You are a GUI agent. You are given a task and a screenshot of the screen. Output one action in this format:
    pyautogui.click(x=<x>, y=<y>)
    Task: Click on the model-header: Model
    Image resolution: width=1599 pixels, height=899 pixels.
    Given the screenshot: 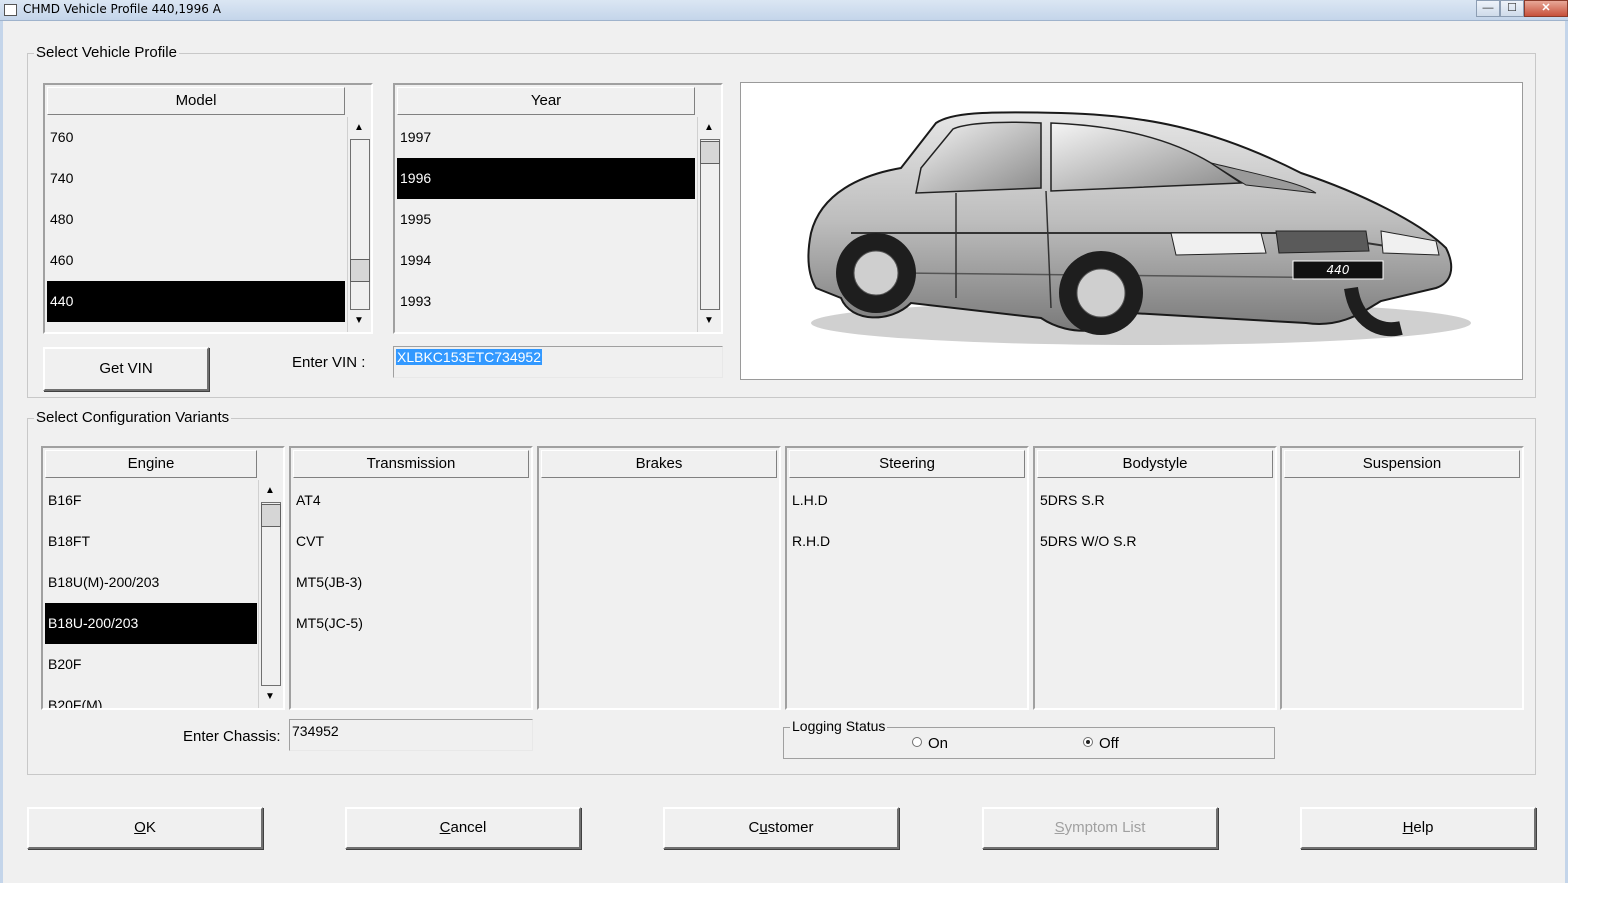 What is the action you would take?
    pyautogui.click(x=196, y=101)
    